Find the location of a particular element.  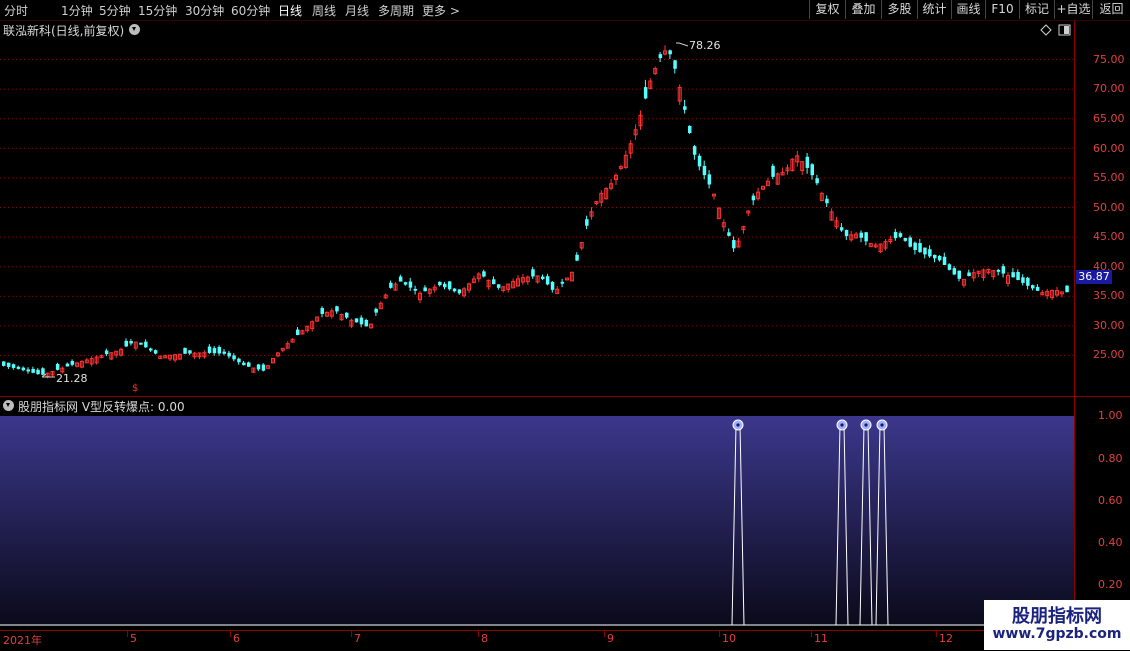

period-tab-monthly: 月线 is located at coordinates (357, 10).